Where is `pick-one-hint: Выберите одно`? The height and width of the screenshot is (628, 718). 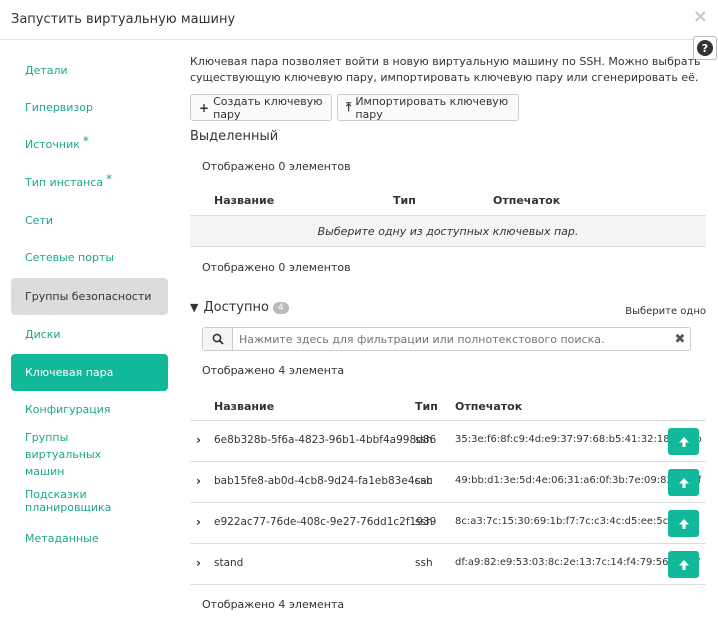 pick-one-hint: Выберите одно is located at coordinates (665, 311).